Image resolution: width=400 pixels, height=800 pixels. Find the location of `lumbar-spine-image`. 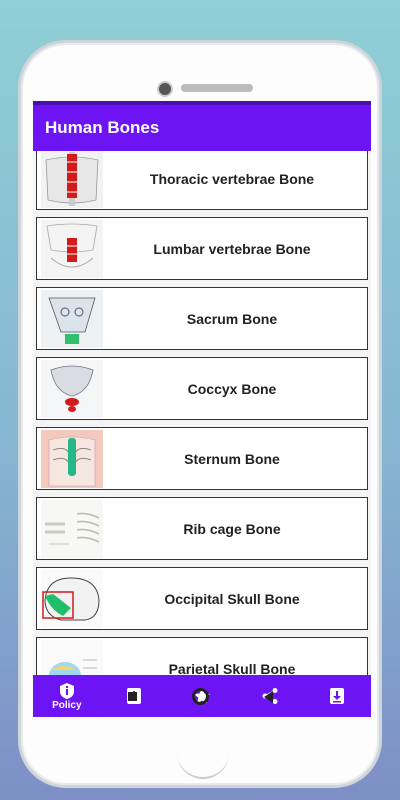

lumbar-spine-image is located at coordinates (72, 248).